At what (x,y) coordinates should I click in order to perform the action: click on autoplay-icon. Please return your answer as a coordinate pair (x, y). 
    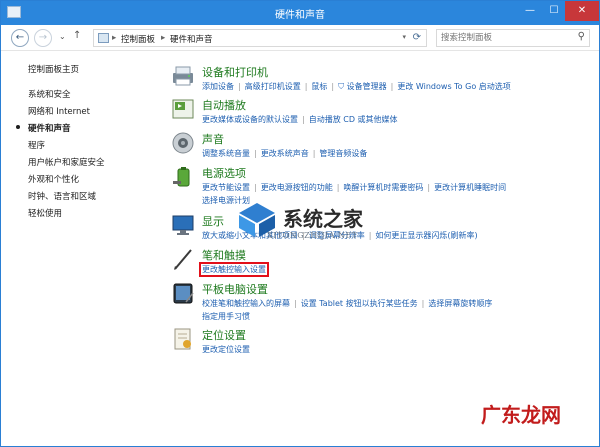
    Looking at the image, I should click on (183, 109).